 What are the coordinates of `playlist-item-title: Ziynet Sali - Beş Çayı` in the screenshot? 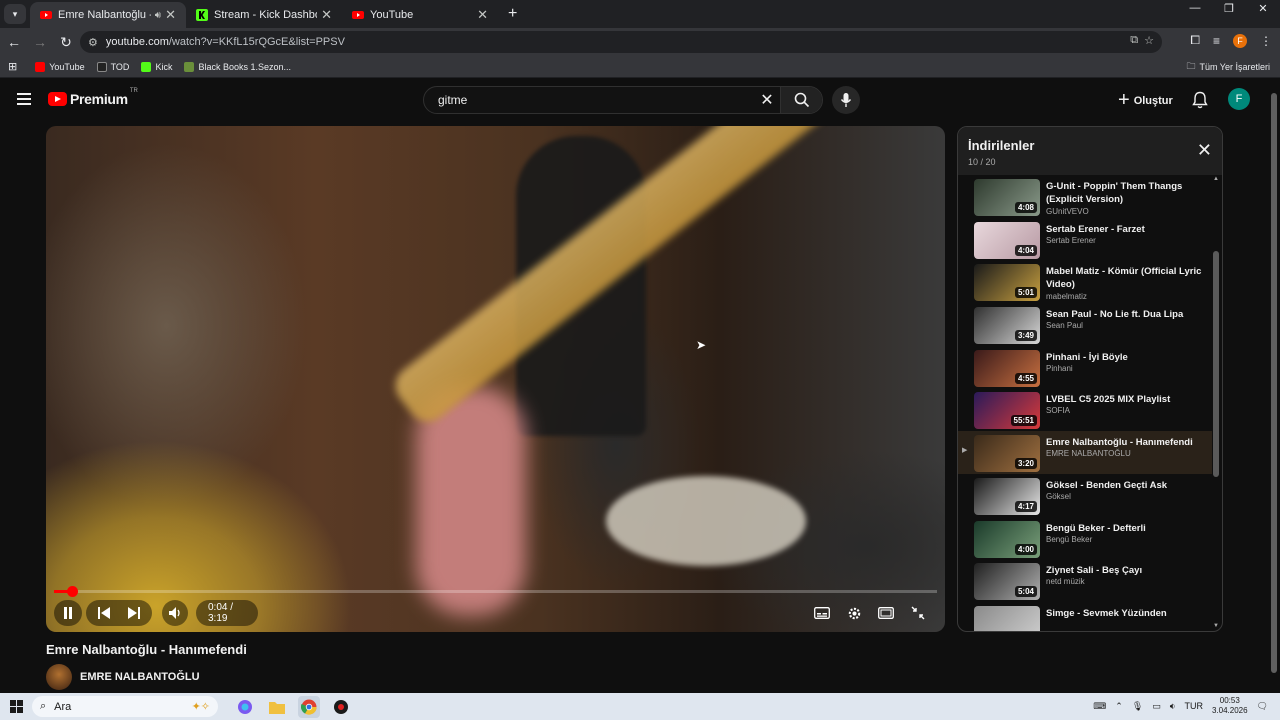 It's located at (1126, 570).